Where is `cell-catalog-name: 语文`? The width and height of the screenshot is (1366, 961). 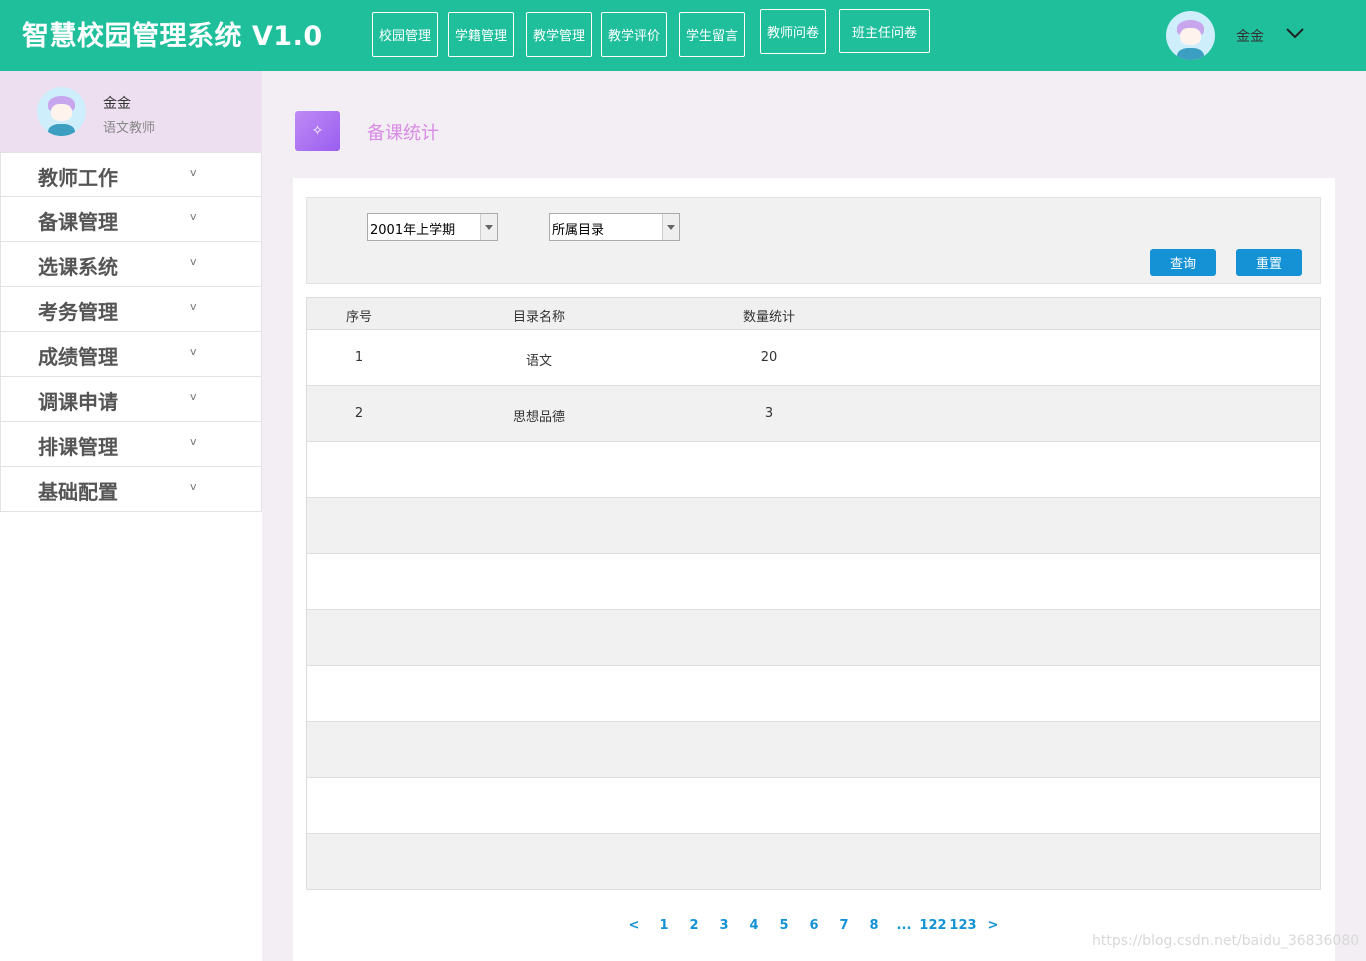 cell-catalog-name: 语文 is located at coordinates (539, 361).